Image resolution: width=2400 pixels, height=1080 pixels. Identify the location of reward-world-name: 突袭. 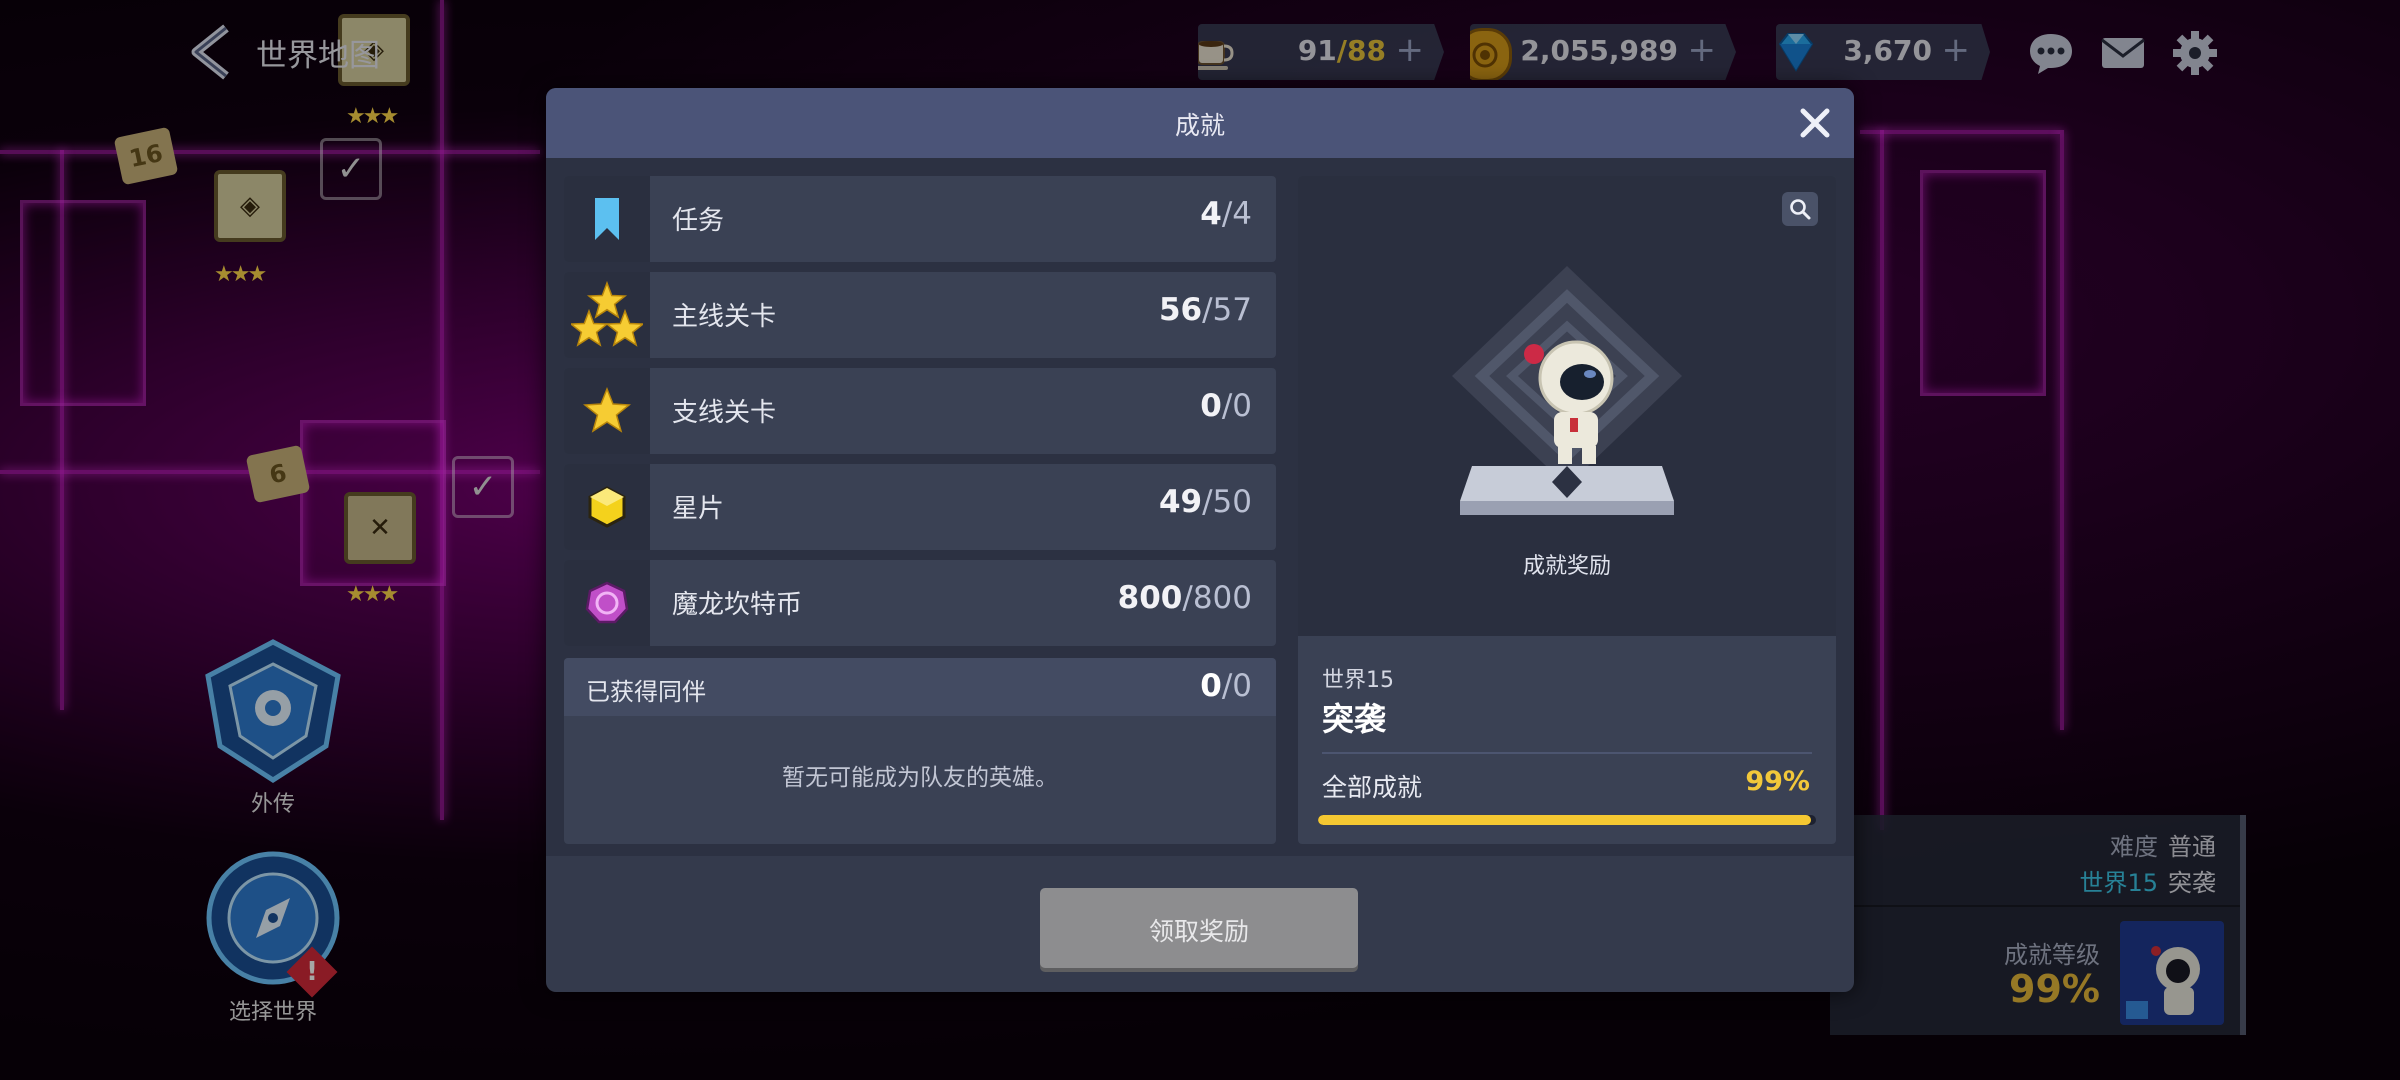
(1354, 719).